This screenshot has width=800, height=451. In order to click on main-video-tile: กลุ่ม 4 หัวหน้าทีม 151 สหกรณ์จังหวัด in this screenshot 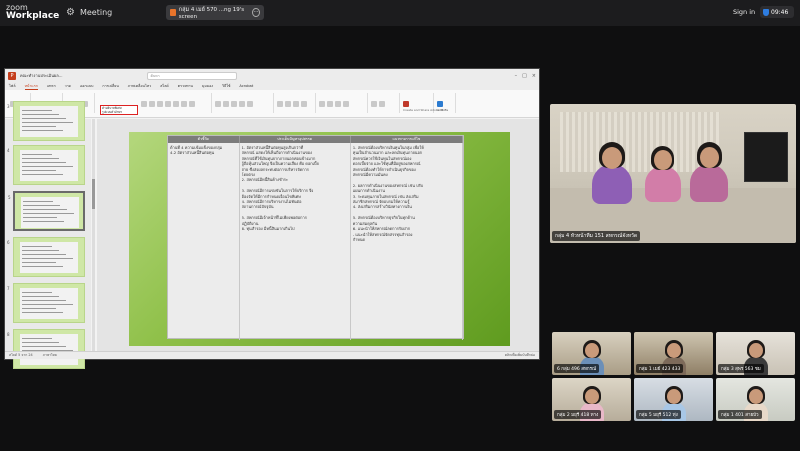, I will do `click(673, 173)`.